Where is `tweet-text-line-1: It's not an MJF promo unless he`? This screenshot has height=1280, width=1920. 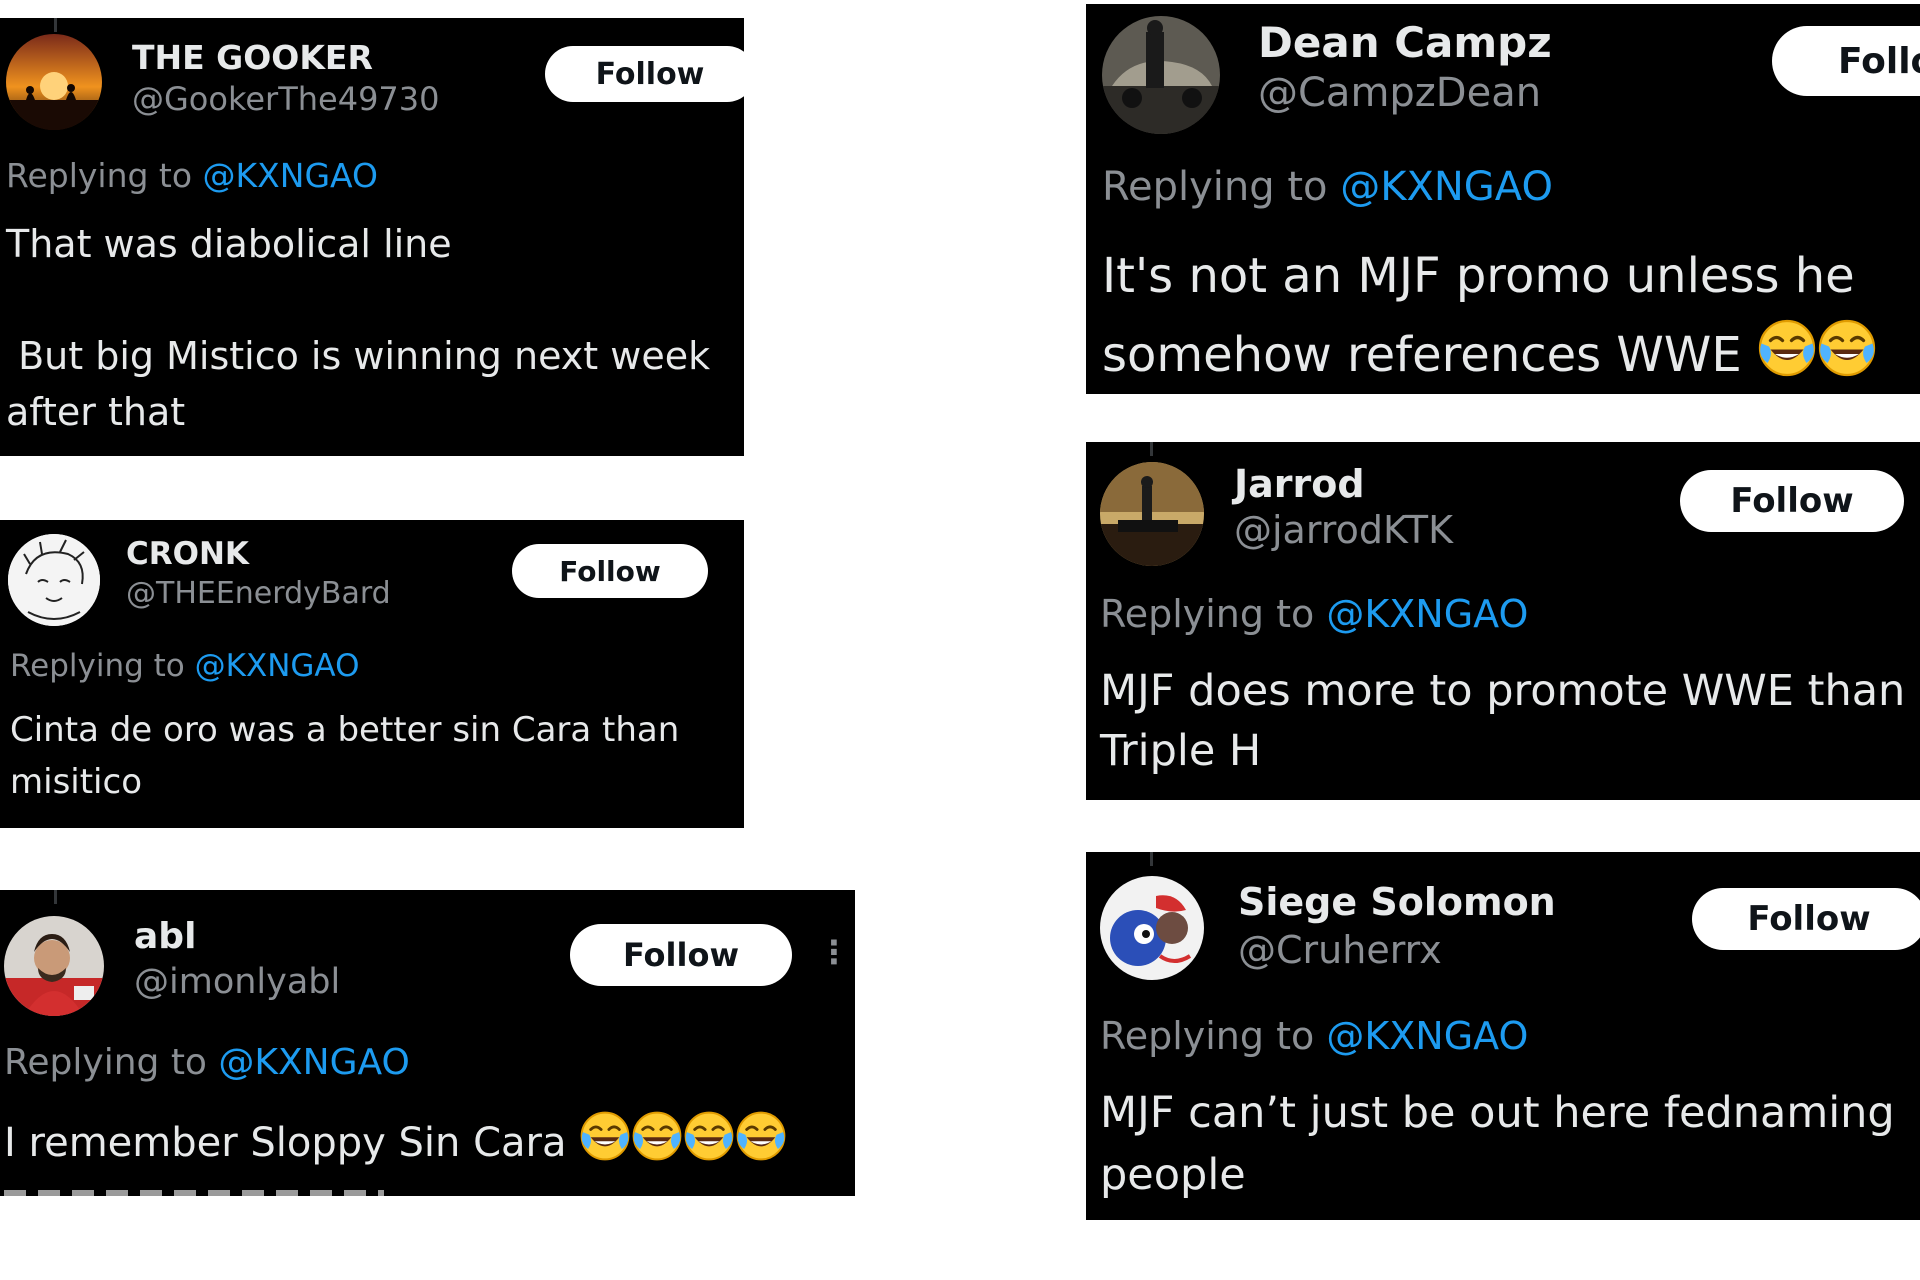
tweet-text-line-1: It's not an MJF promo unless he is located at coordinates (1478, 276).